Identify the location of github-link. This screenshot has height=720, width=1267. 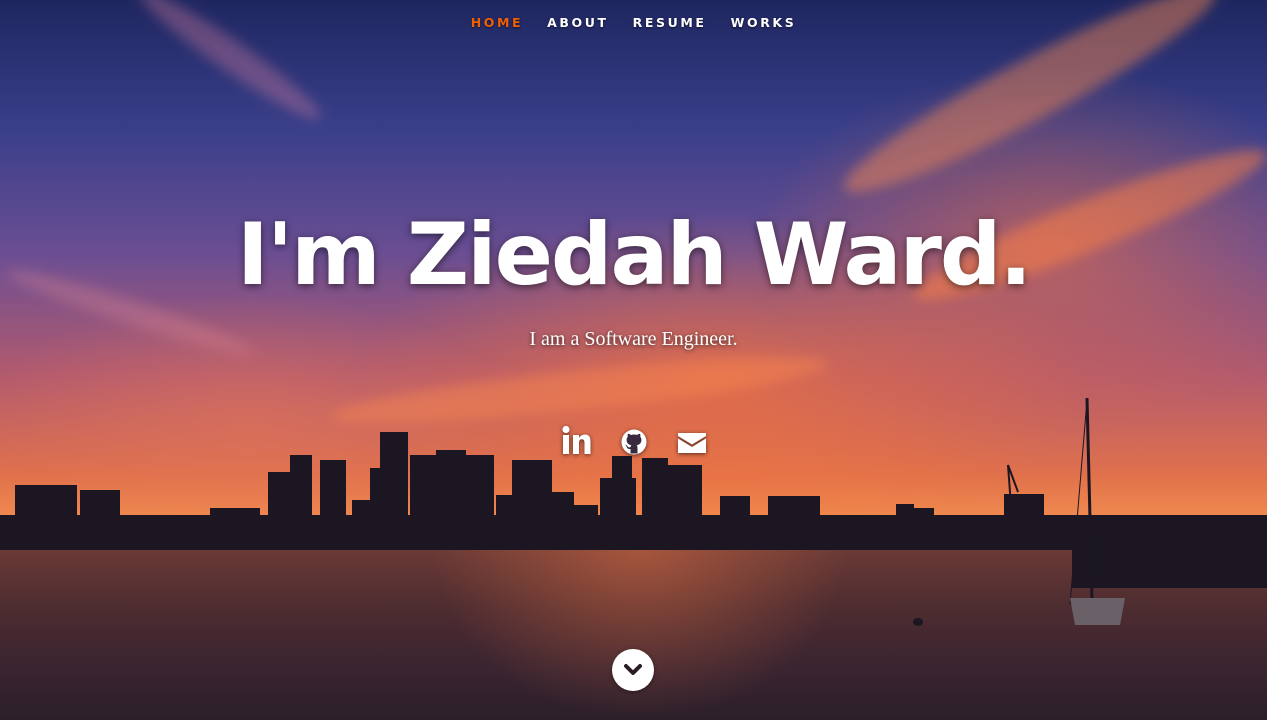
(634, 442).